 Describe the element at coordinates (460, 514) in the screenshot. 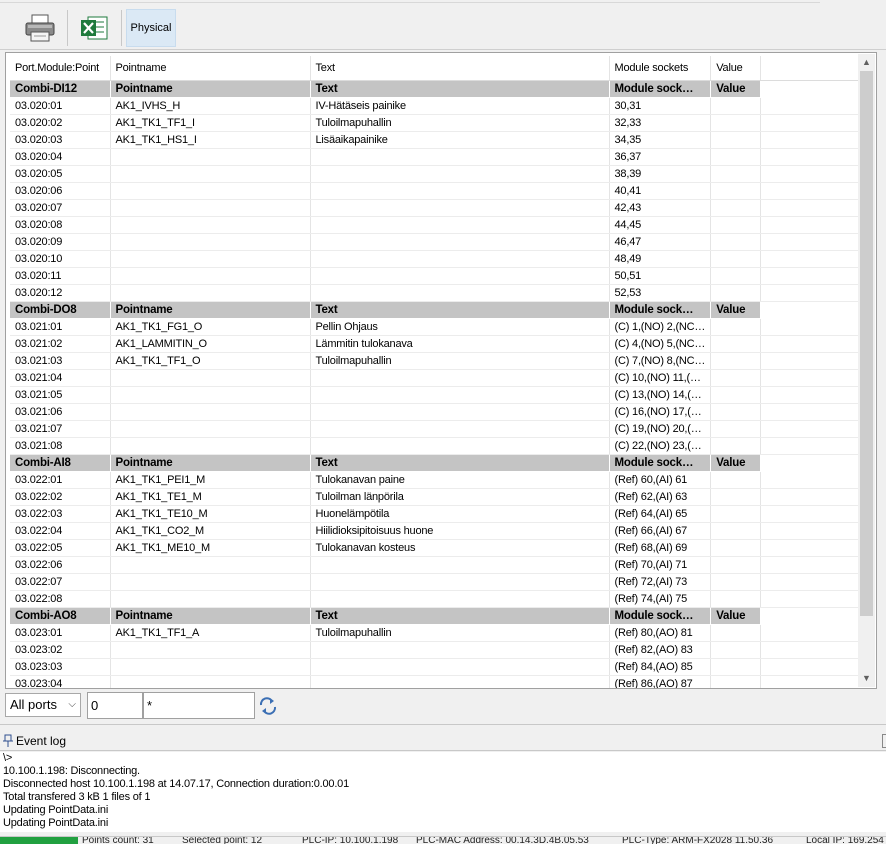

I see `cell-text: Huonelämpötila` at that location.